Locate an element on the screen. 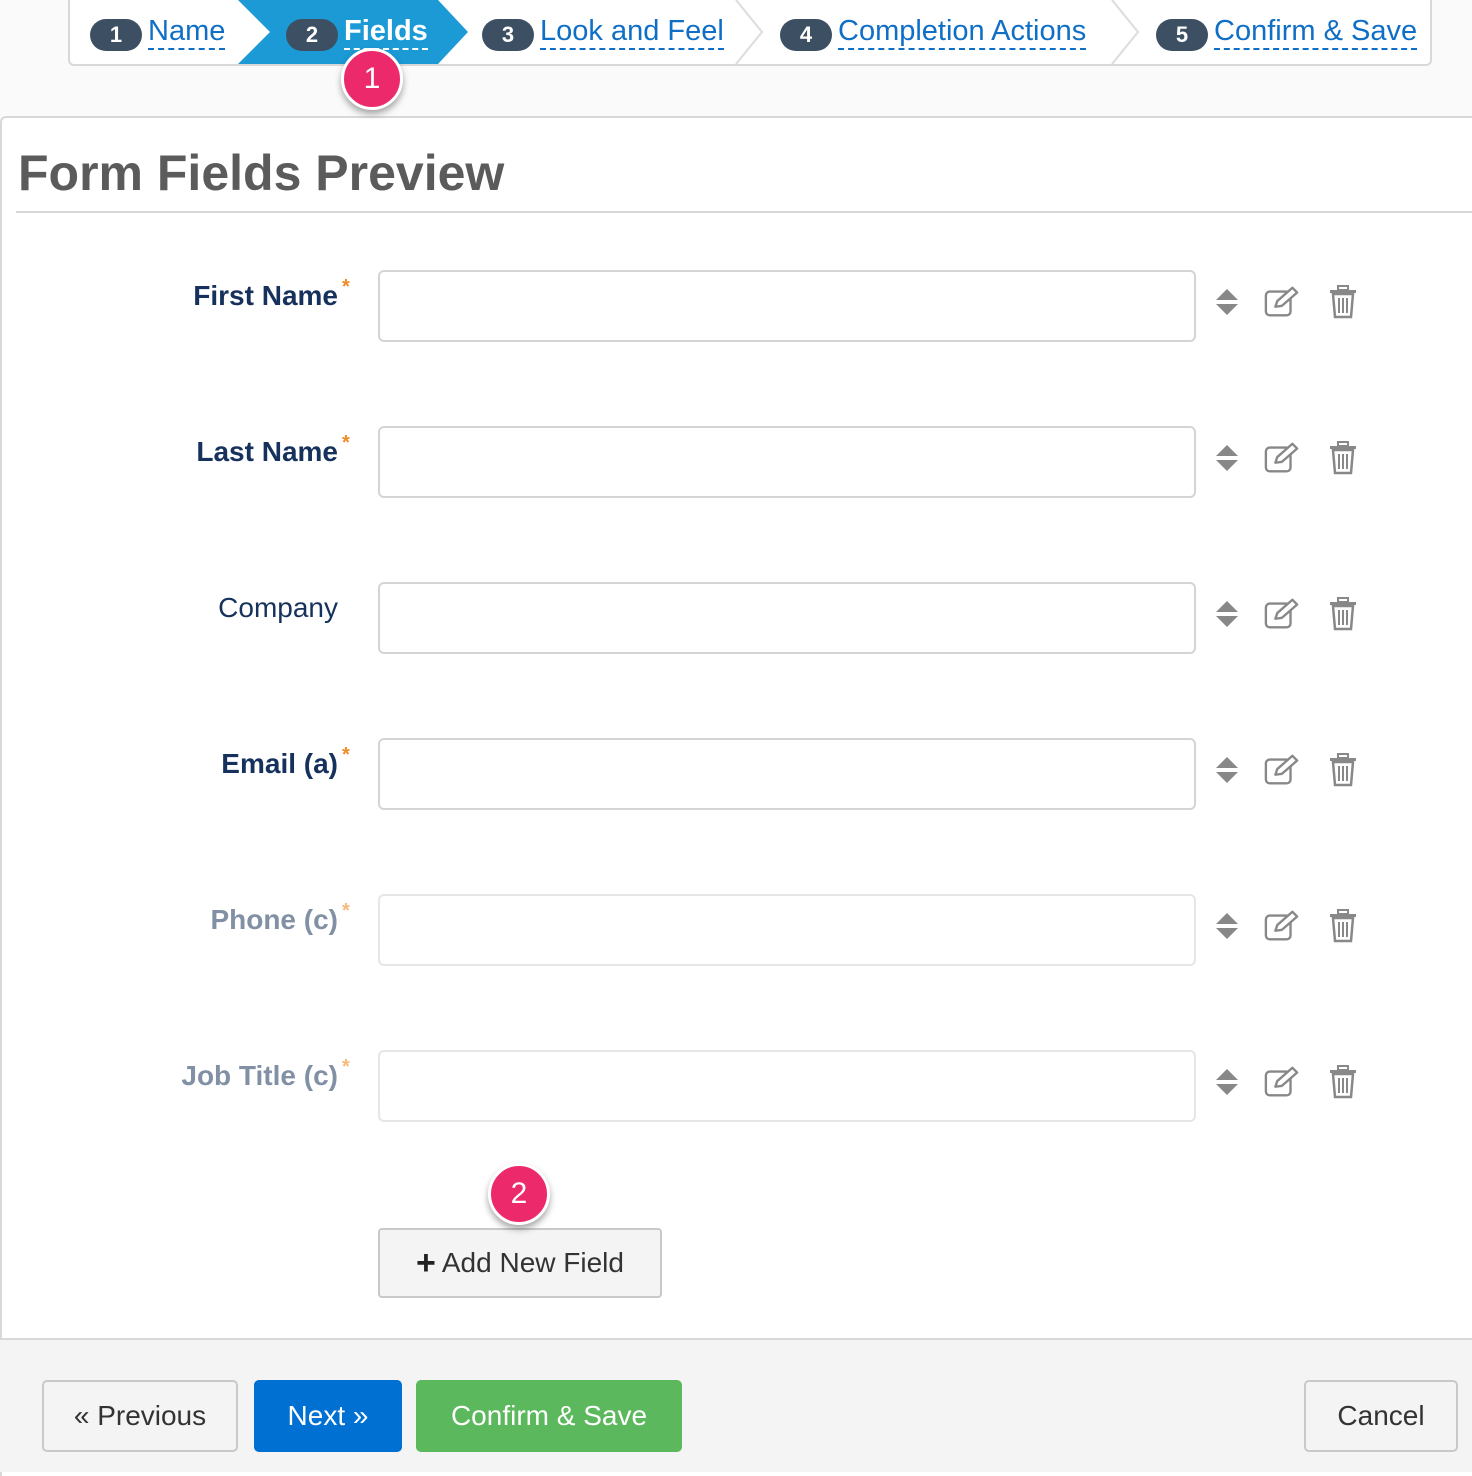  step-number-badge: 4 is located at coordinates (806, 35).